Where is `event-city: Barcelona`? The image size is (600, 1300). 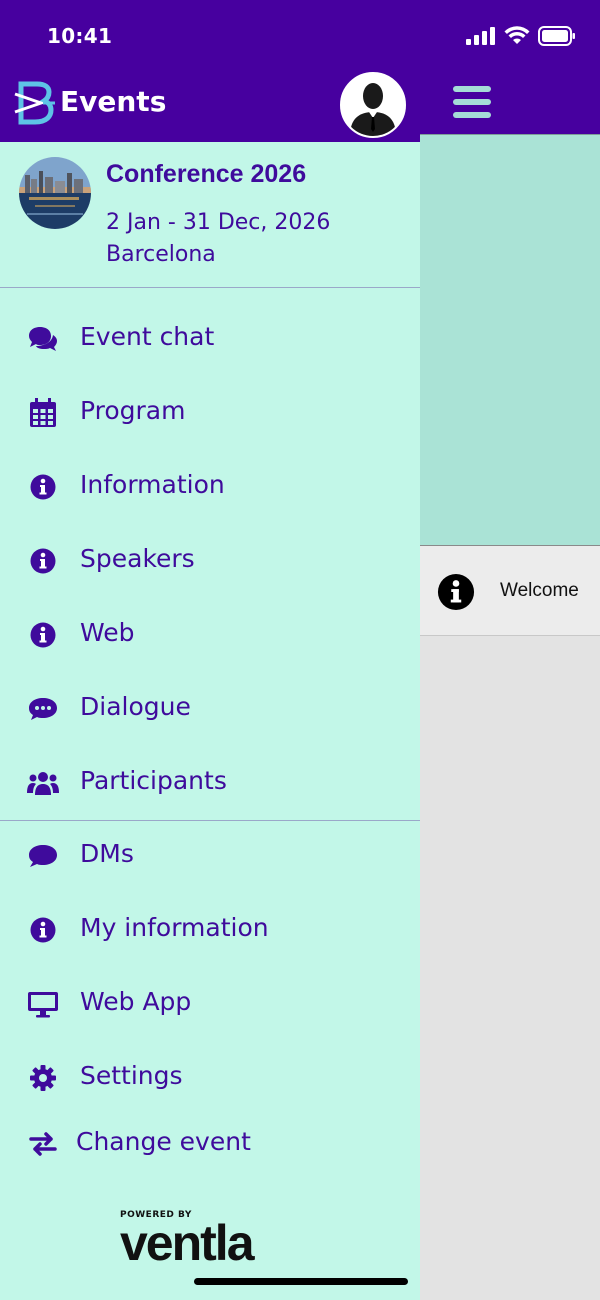
event-city: Barcelona is located at coordinates (161, 254).